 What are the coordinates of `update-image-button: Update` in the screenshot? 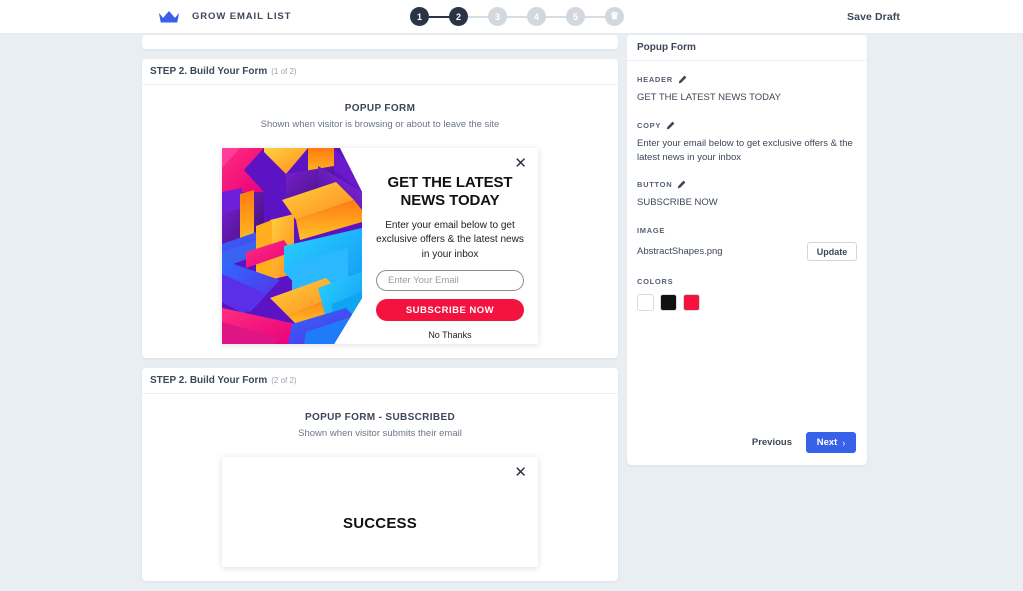 It's located at (832, 252).